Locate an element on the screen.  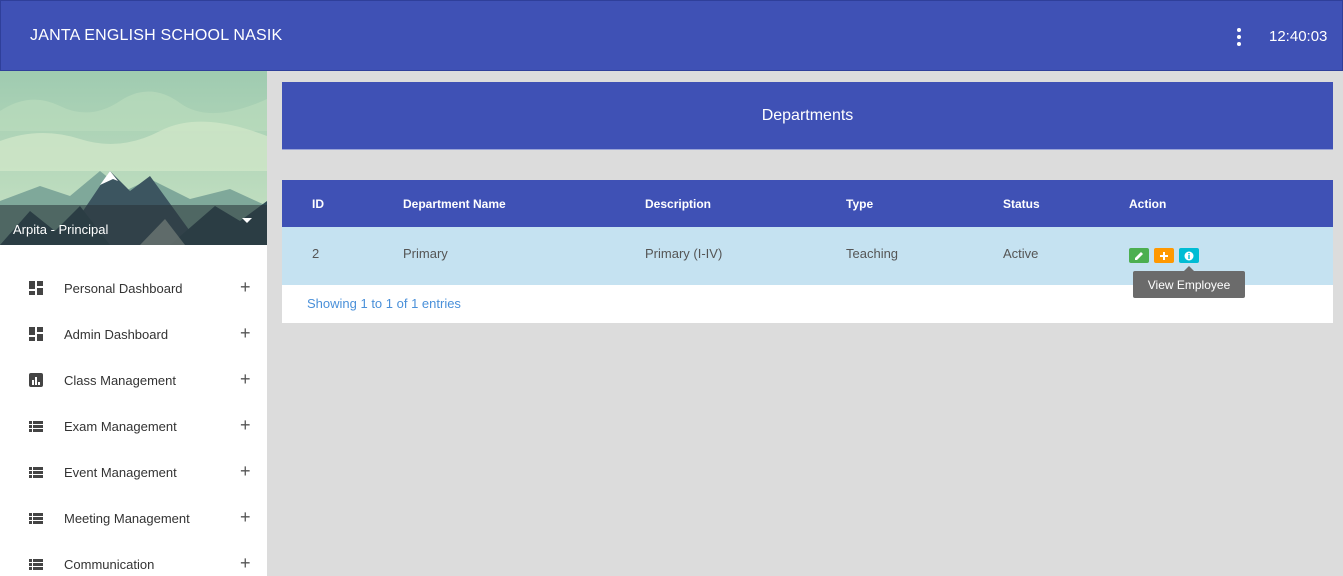
sidebar-item-label: Admin Dashboard is located at coordinates (116, 334).